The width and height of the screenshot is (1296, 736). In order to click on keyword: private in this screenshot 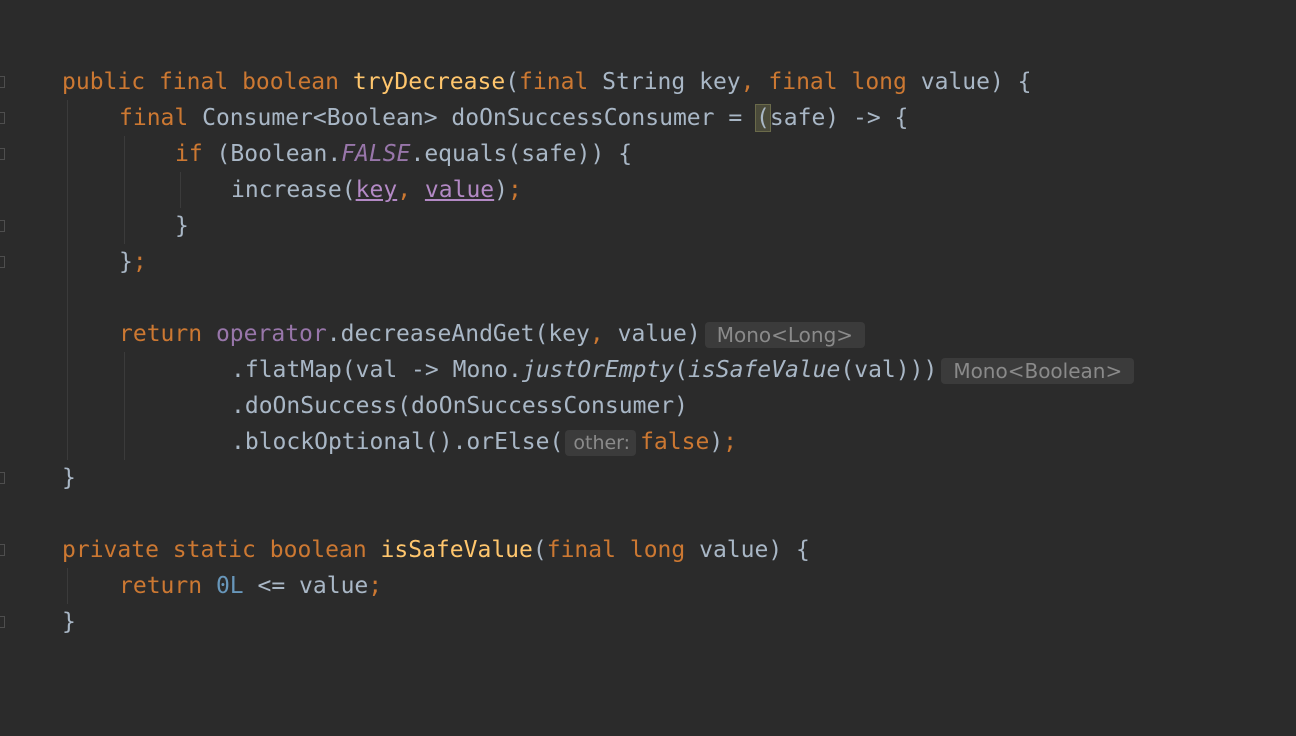, I will do `click(110, 550)`.